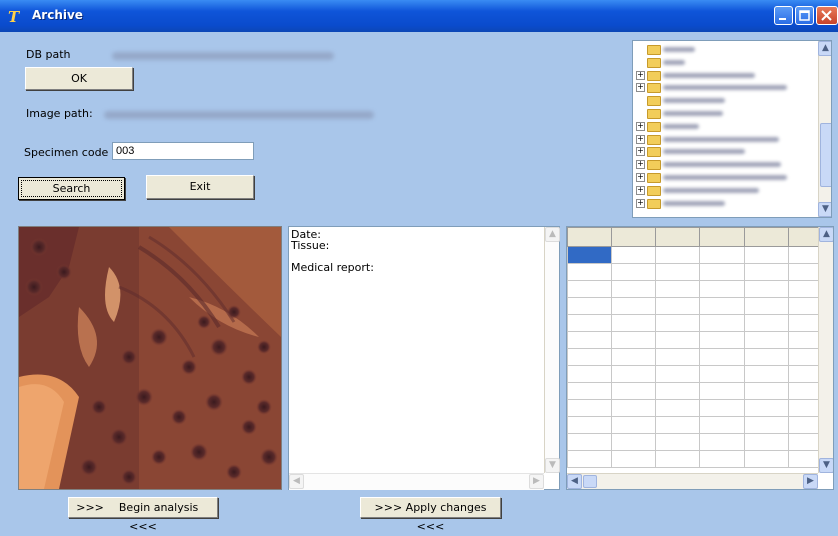 This screenshot has height=536, width=838. I want to click on app-logo-icon: T, so click(14, 17).